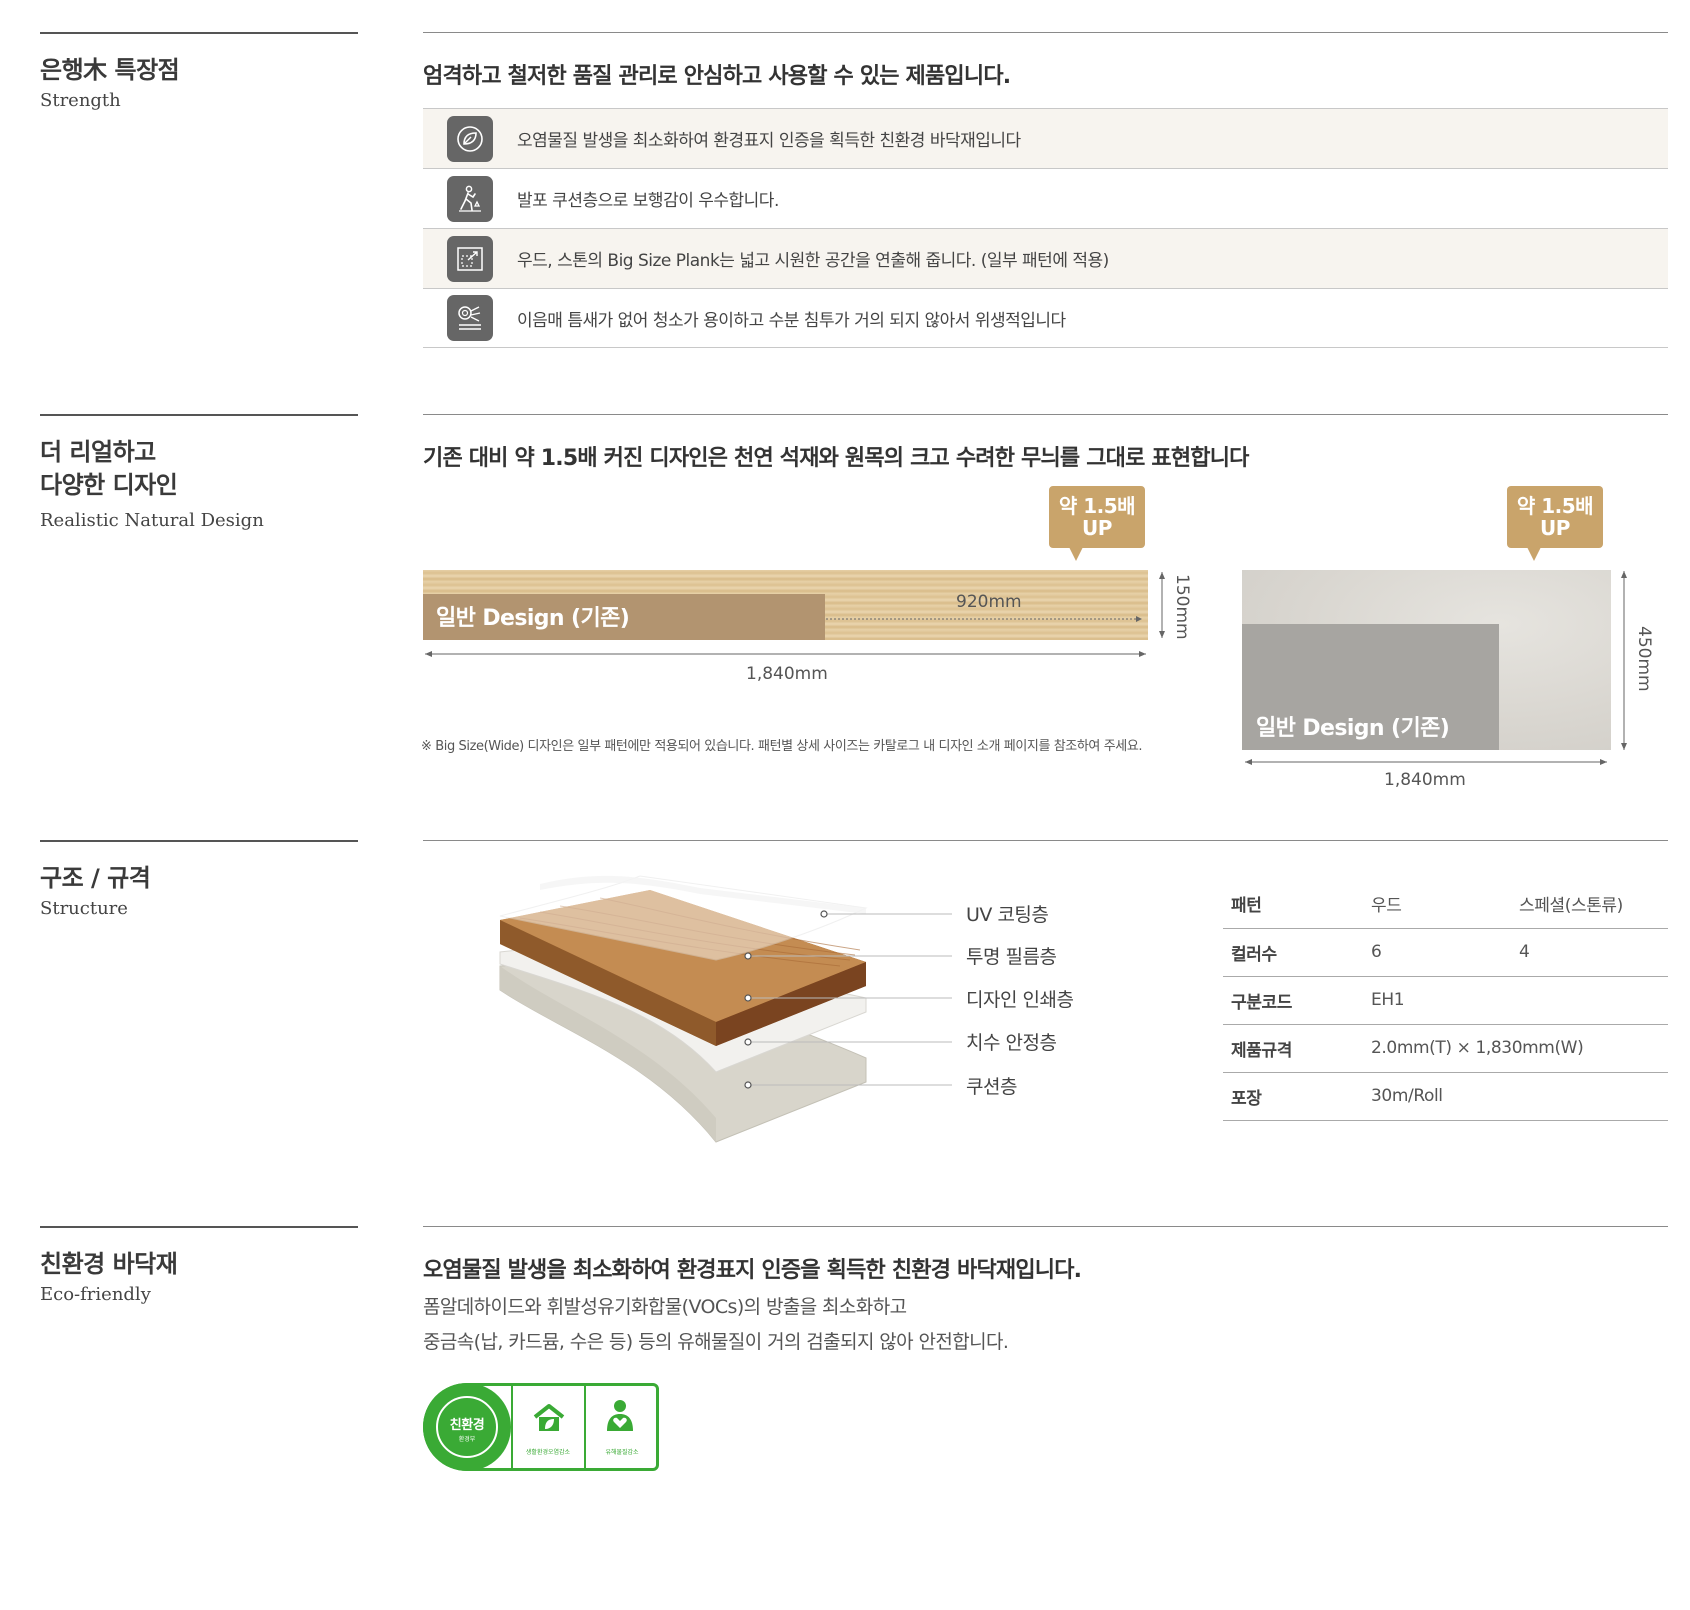 The width and height of the screenshot is (1690, 1610). What do you see at coordinates (467, 1425) in the screenshot?
I see `eco-mark-text: 친환경` at bounding box center [467, 1425].